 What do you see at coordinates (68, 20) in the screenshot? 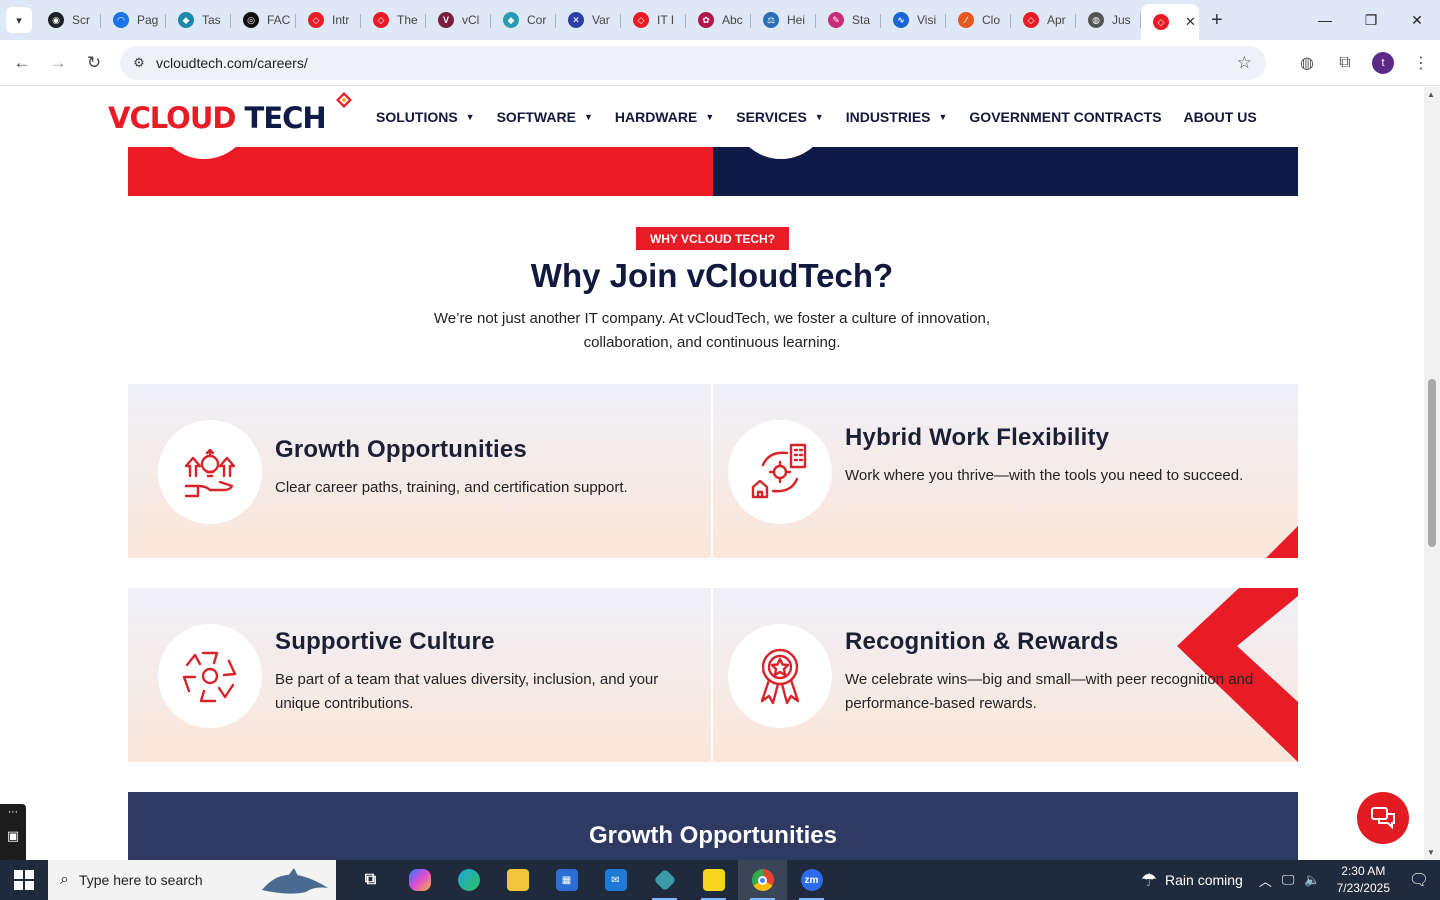
I see `browser-tab: ◉ Scr` at bounding box center [68, 20].